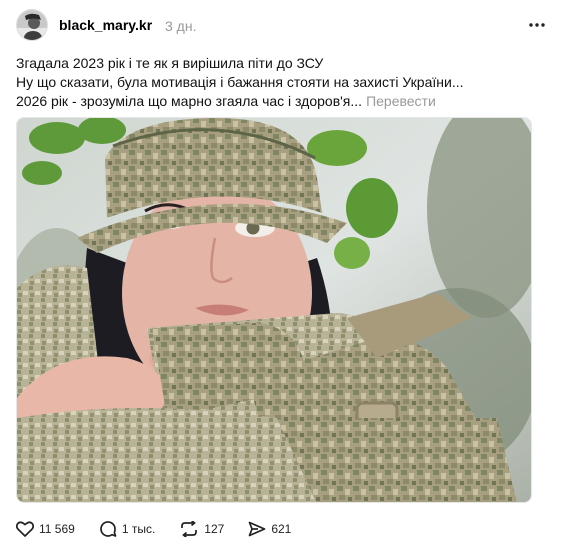 This screenshot has width=566, height=549. Describe the element at coordinates (25, 529) in the screenshot. I see `heart-icon` at that location.